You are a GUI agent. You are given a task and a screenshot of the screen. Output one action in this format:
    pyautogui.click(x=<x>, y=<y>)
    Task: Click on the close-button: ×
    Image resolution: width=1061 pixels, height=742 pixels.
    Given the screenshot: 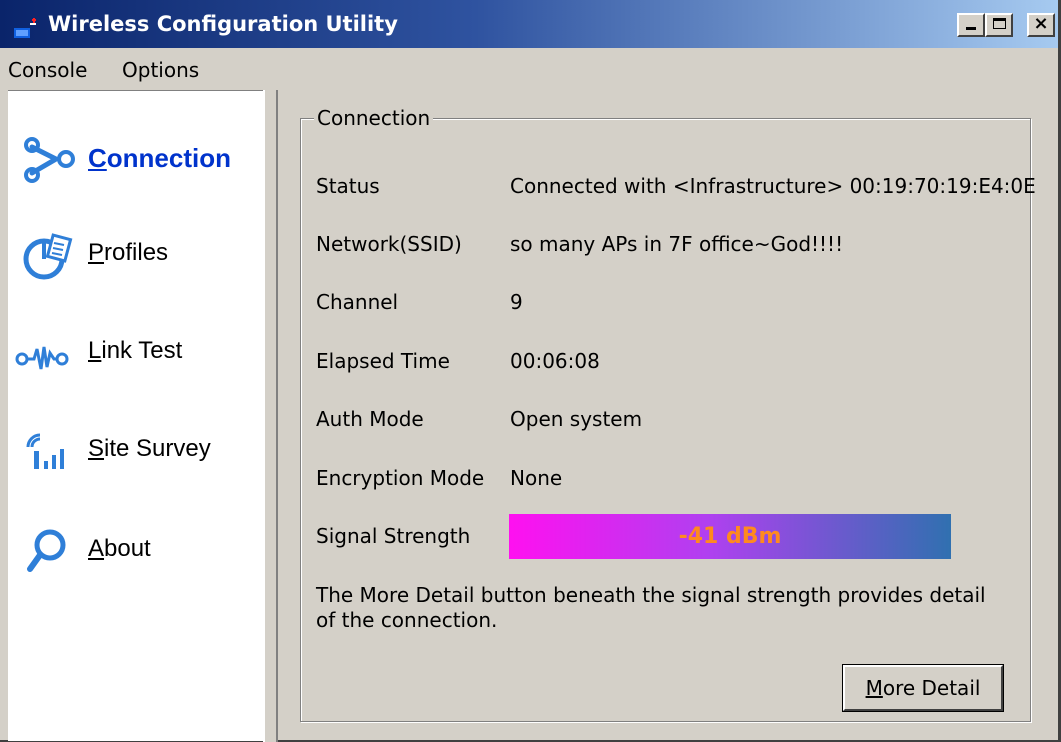 What is the action you would take?
    pyautogui.click(x=1041, y=25)
    